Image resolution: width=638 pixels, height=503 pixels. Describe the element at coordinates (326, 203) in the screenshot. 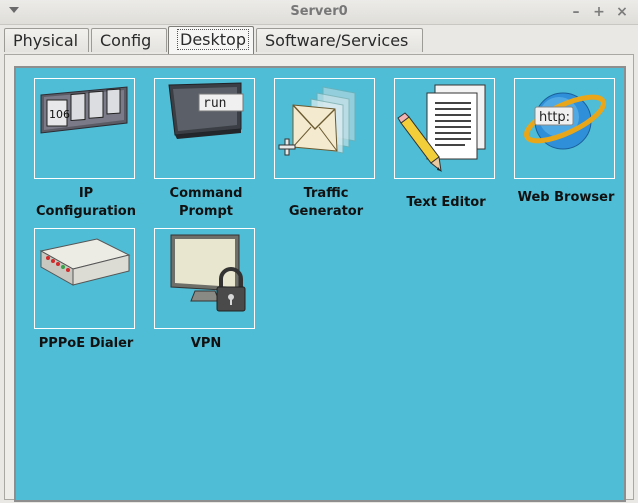

I see `app-label: Traffic Generator` at that location.